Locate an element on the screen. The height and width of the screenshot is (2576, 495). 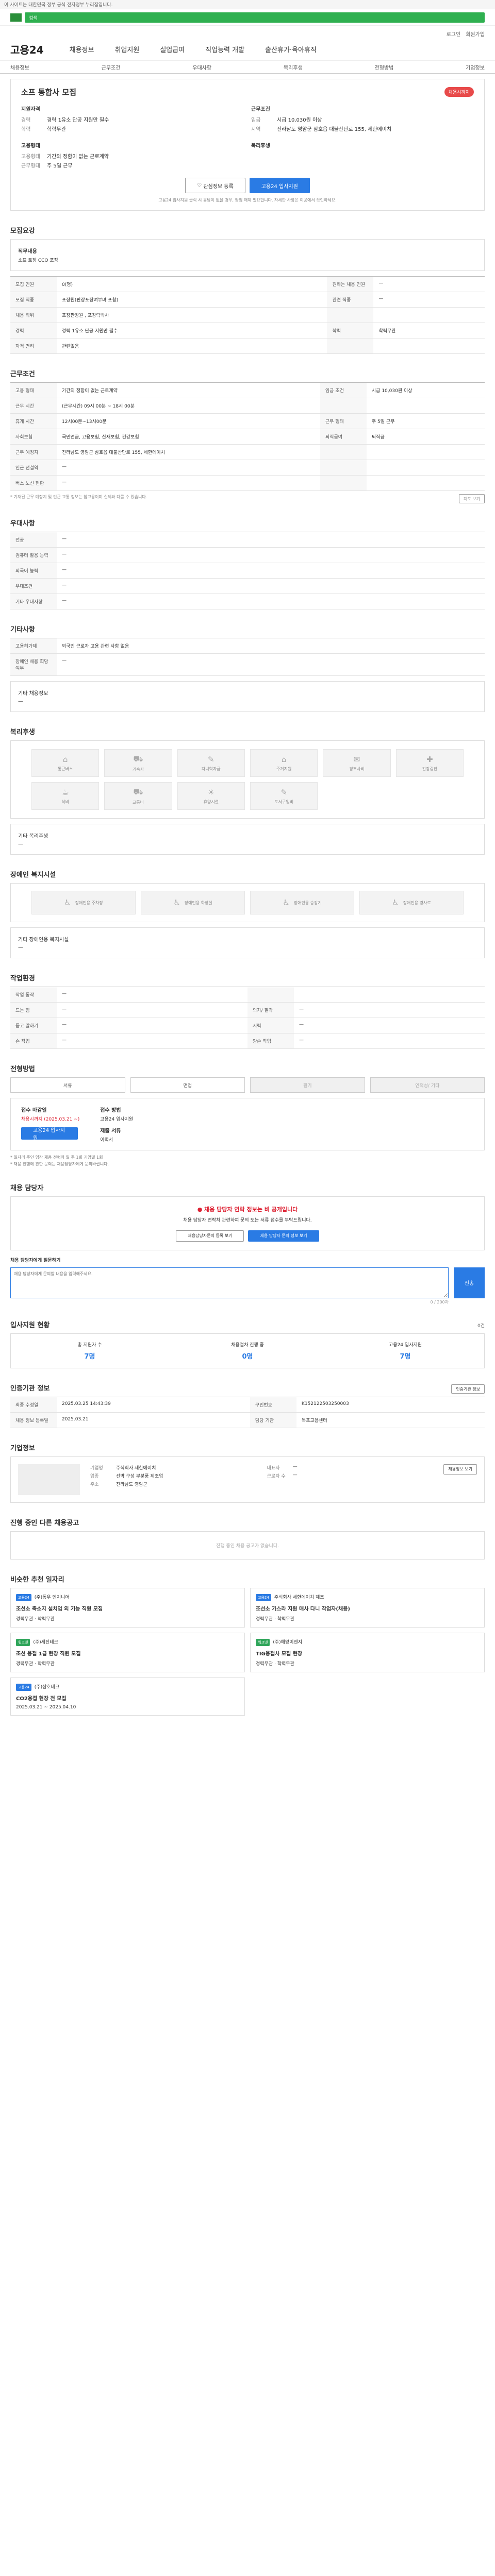
table-row: 작업 동작 — is located at coordinates (247, 995).